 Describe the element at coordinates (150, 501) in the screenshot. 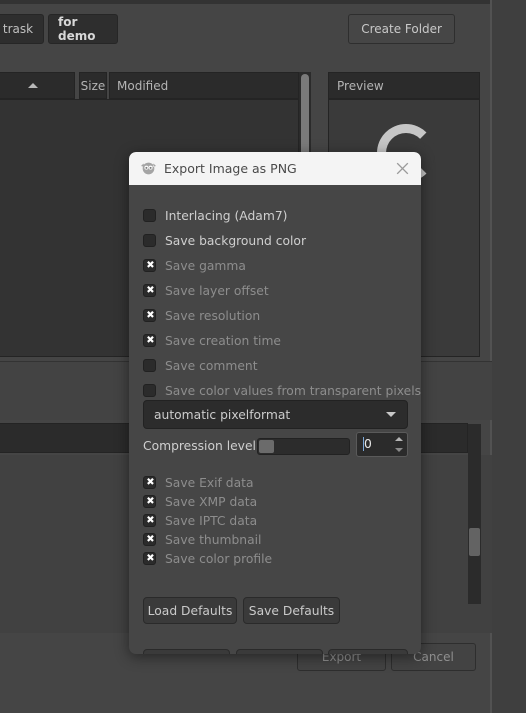

I see `checkbox-save-xmp-data` at that location.